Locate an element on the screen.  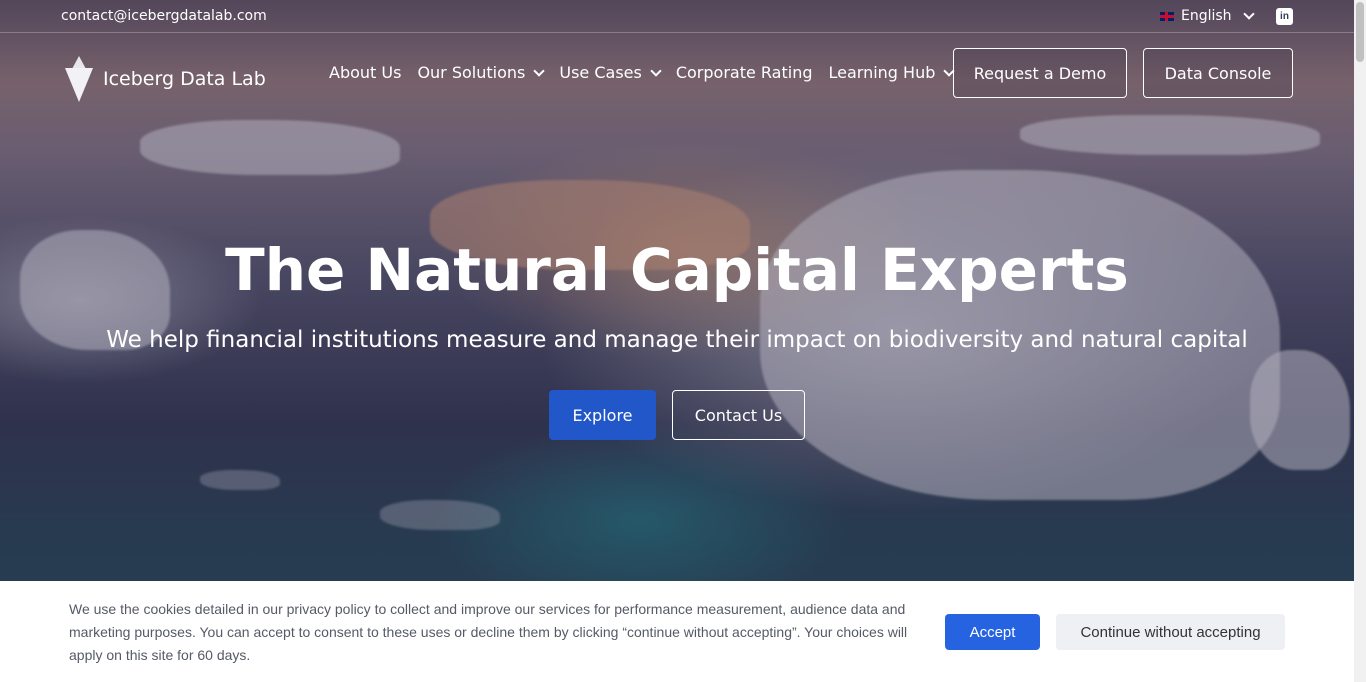
data-console-button: Data Console is located at coordinates (1218, 73).